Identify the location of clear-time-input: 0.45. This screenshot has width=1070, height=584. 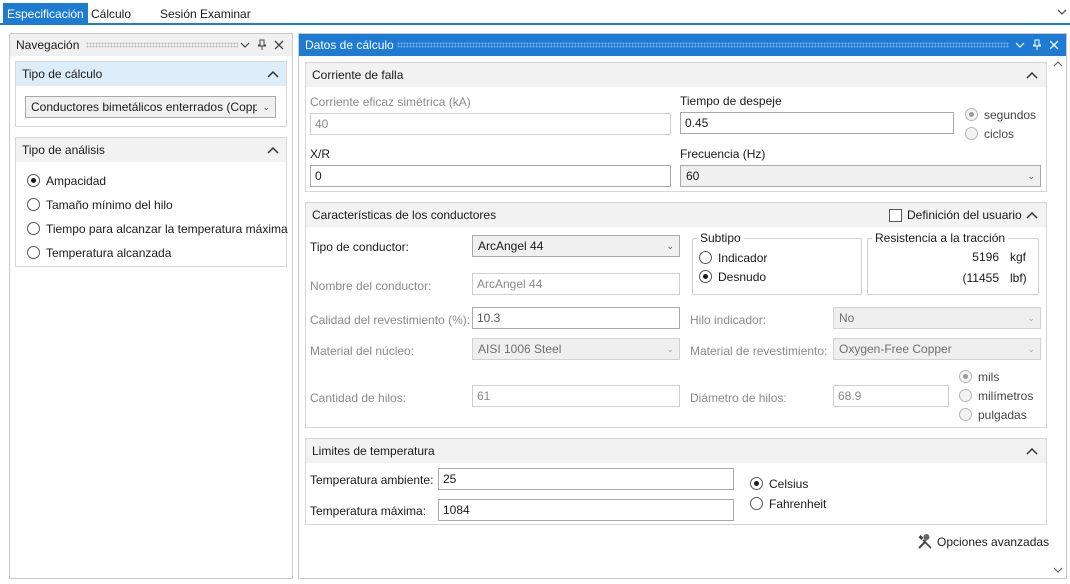
(817, 123).